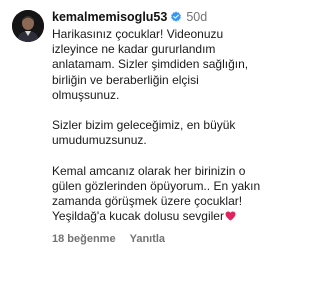  I want to click on avatar, so click(28, 26).